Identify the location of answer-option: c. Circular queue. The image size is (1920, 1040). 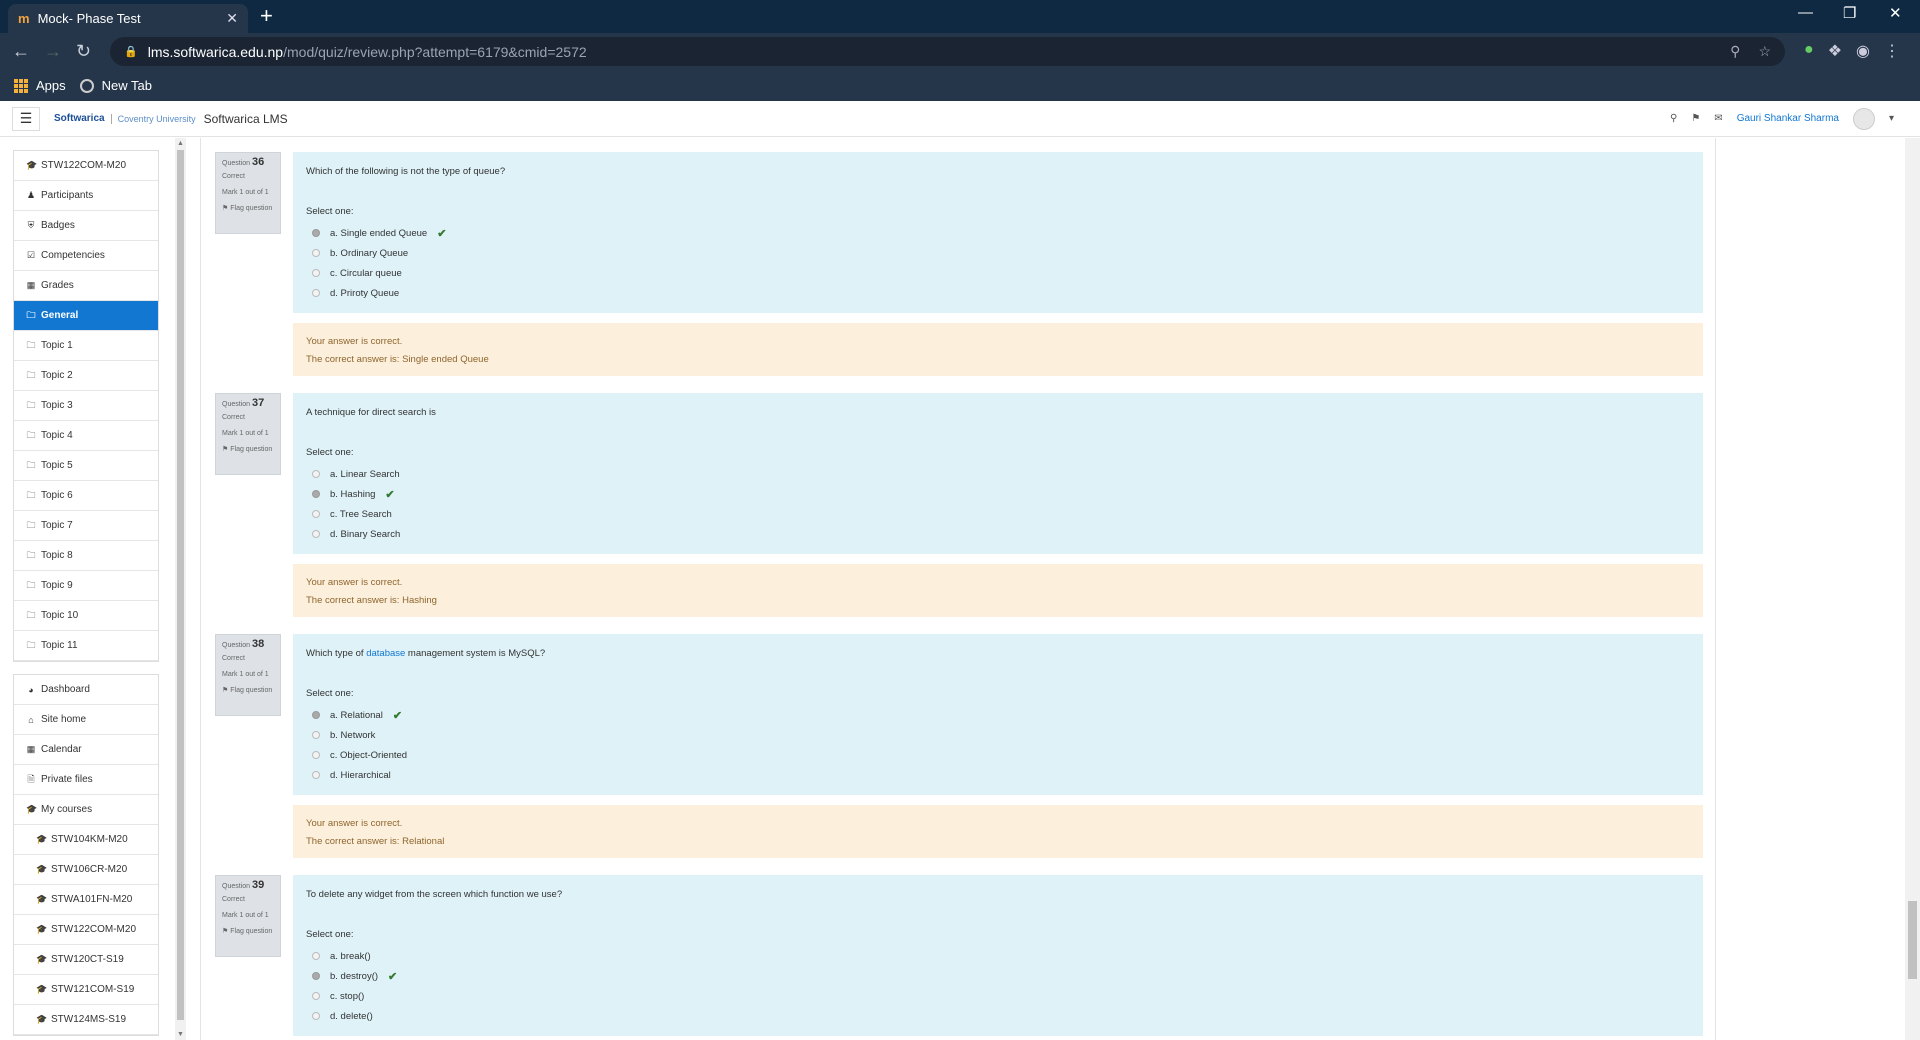
(998, 273).